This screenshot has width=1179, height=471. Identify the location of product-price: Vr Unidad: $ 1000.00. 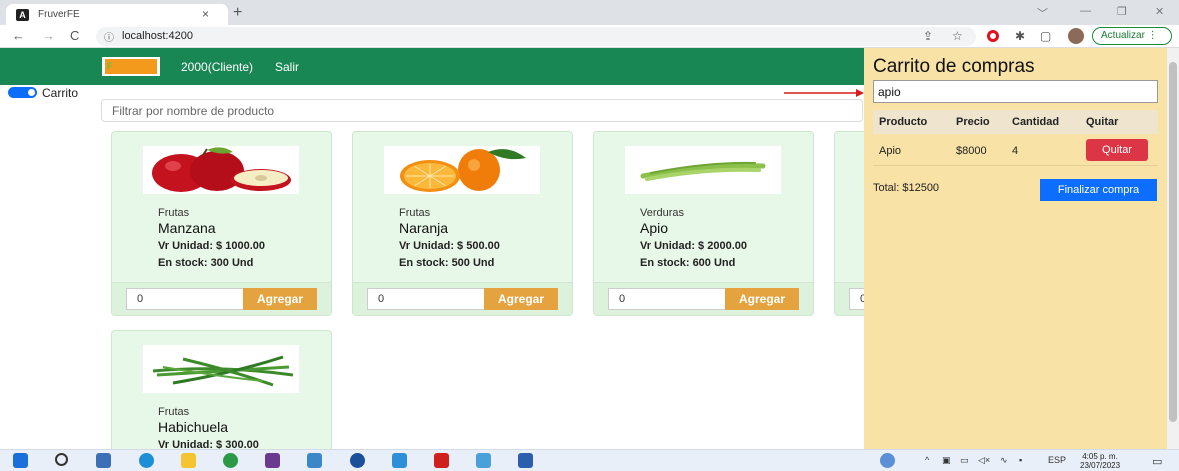
(211, 246).